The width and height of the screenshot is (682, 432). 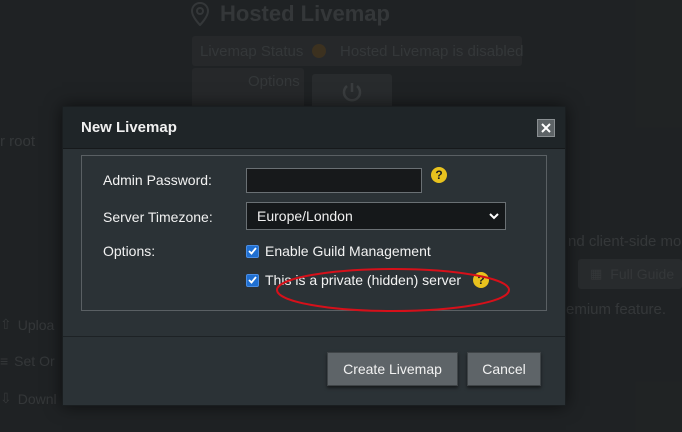 I want to click on close-icon, so click(x=546, y=127).